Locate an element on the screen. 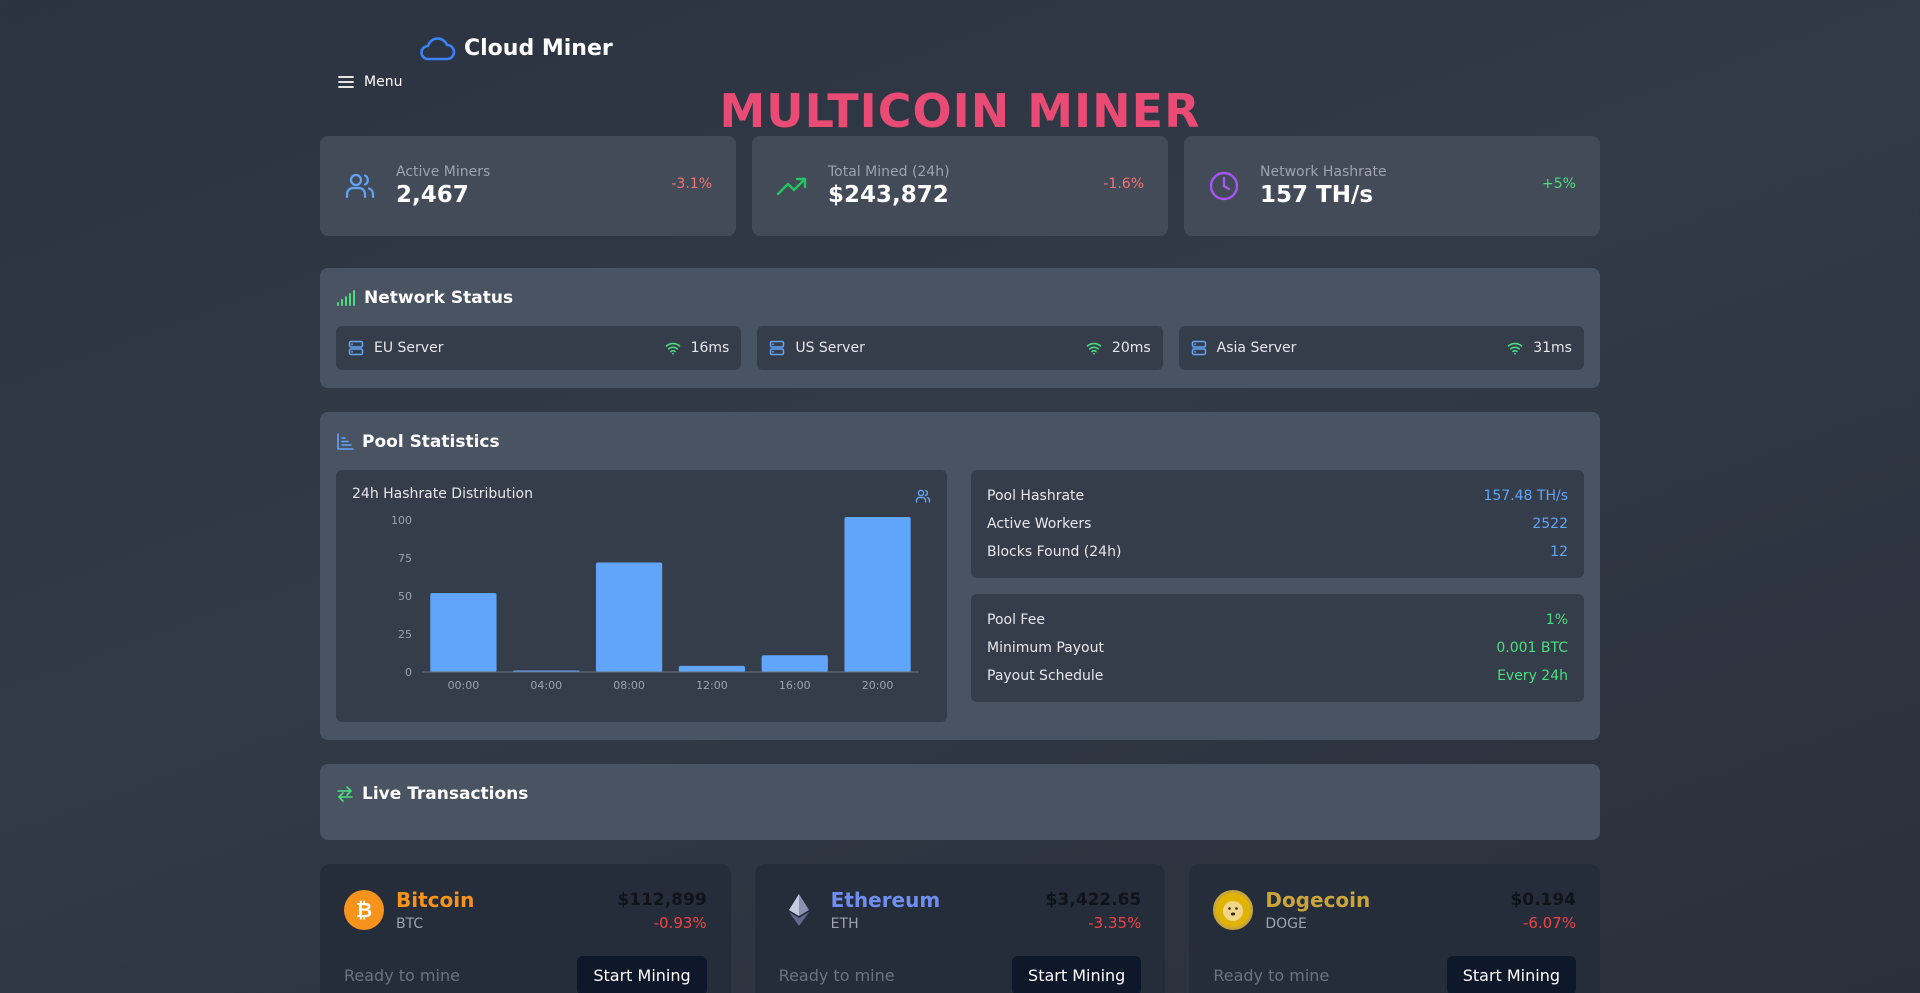 Image resolution: width=1920 pixels, height=993 pixels. bar-chart-canvas: 0 25 50 75 100 00:00 04:00 08:00 12:00 16:00 20:00 is located at coordinates (655, 603).